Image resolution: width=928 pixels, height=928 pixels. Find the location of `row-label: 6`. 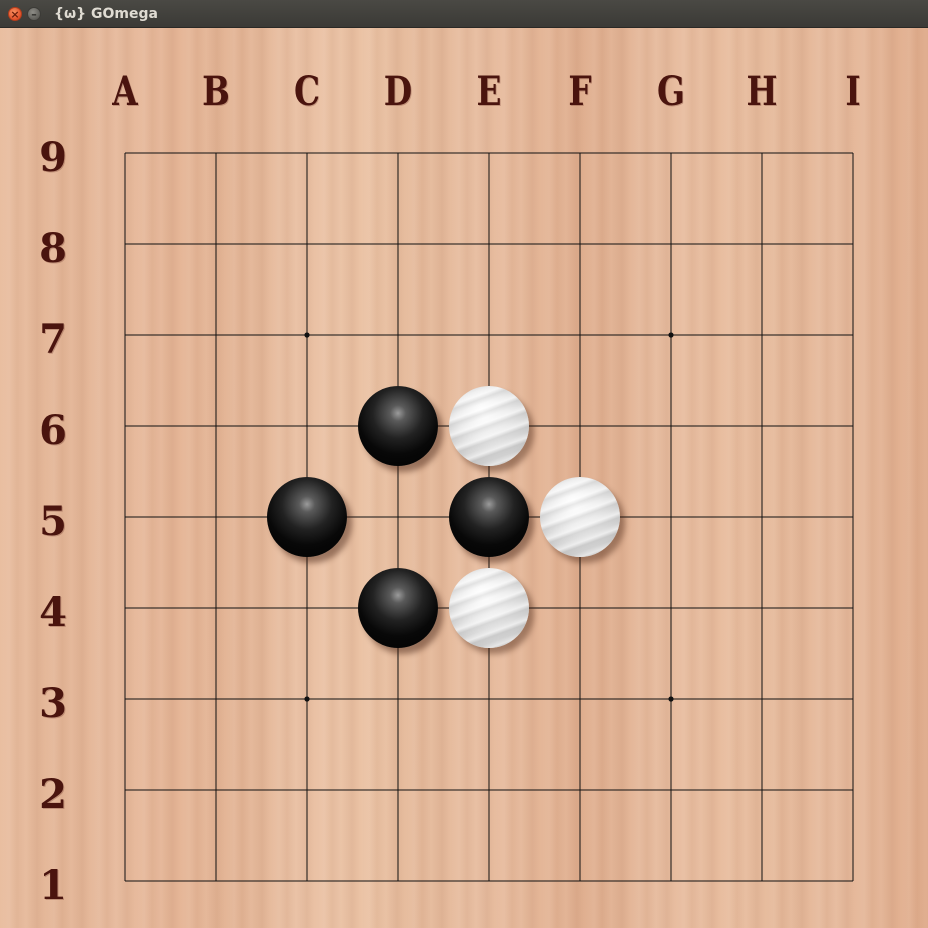

row-label: 6 is located at coordinates (53, 430).